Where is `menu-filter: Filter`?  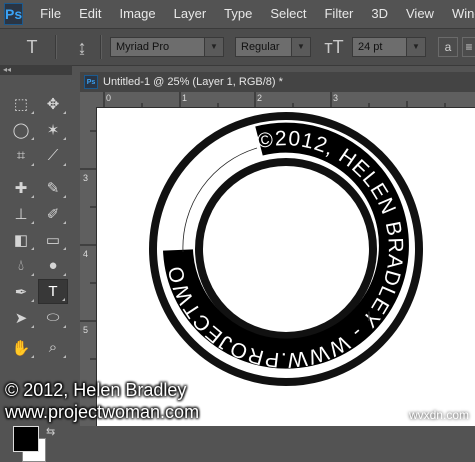
menu-filter: Filter is located at coordinates (338, 14).